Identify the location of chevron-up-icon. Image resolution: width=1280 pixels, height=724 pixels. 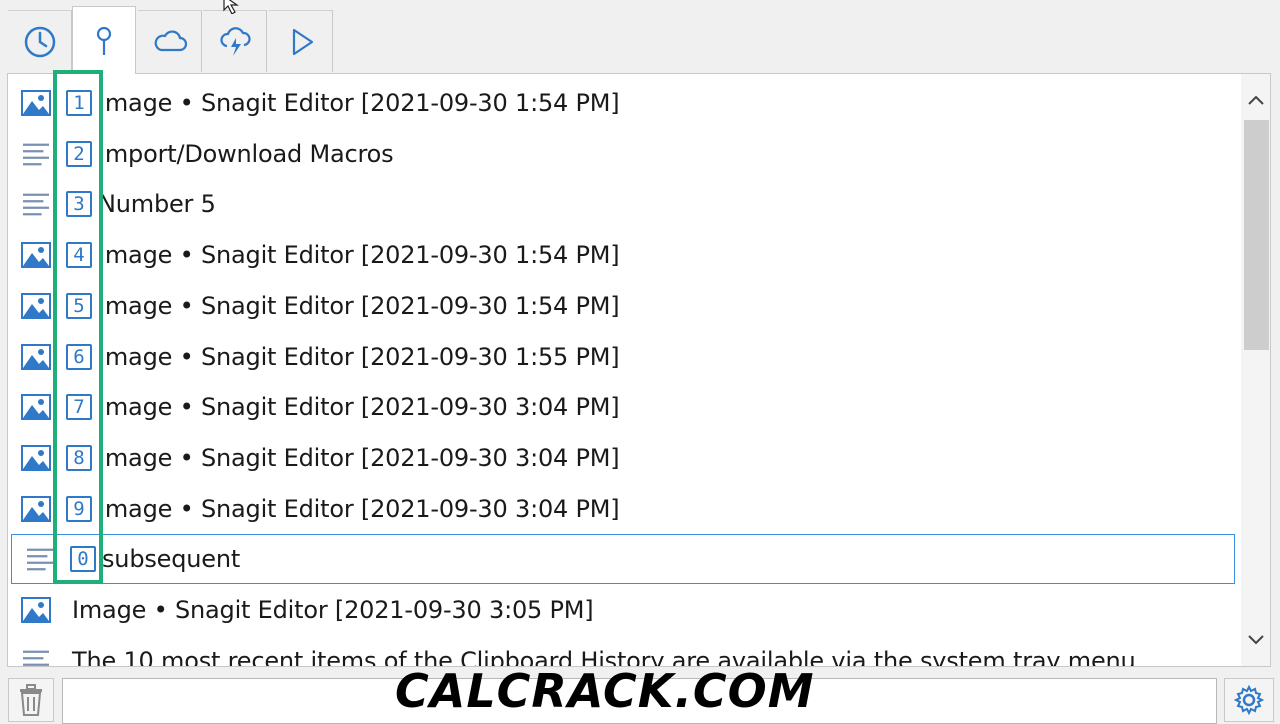
(1256, 100).